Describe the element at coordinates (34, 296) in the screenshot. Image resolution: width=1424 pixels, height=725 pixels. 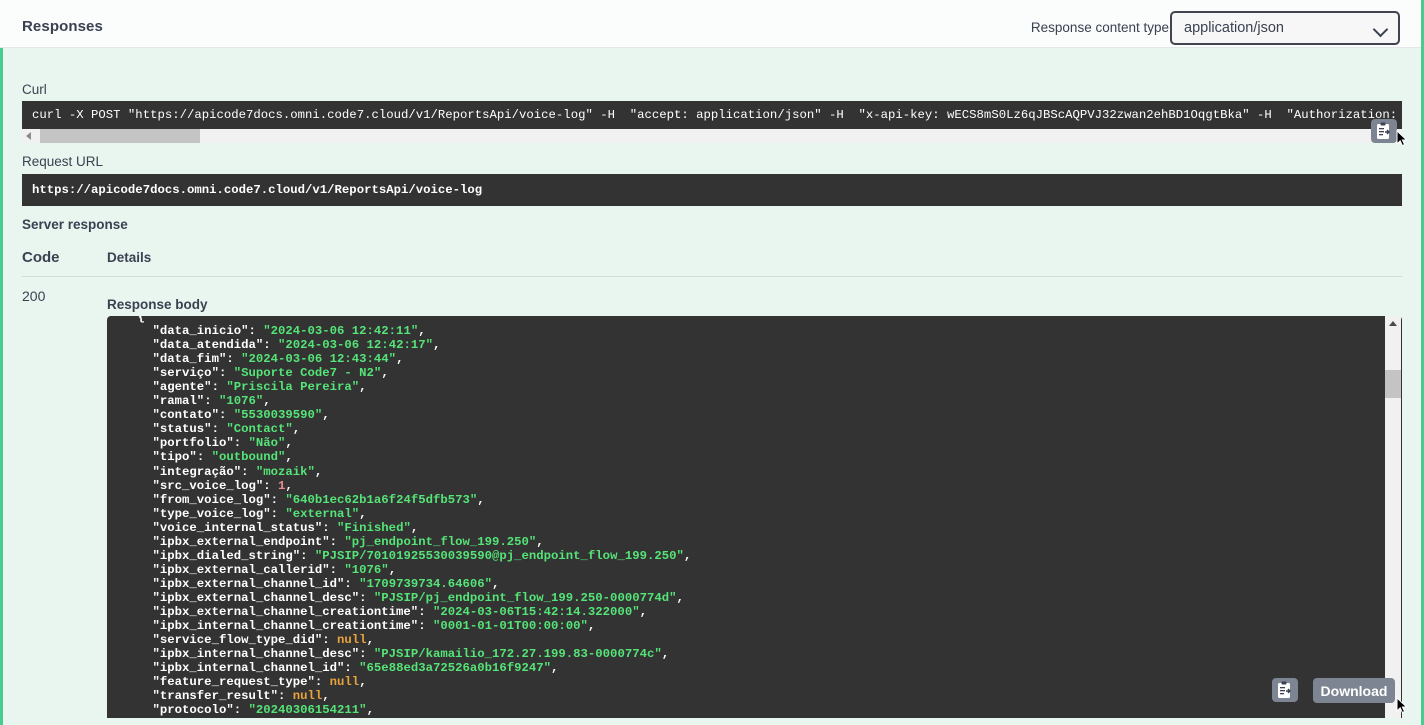
I see `response-status-code: 200` at that location.